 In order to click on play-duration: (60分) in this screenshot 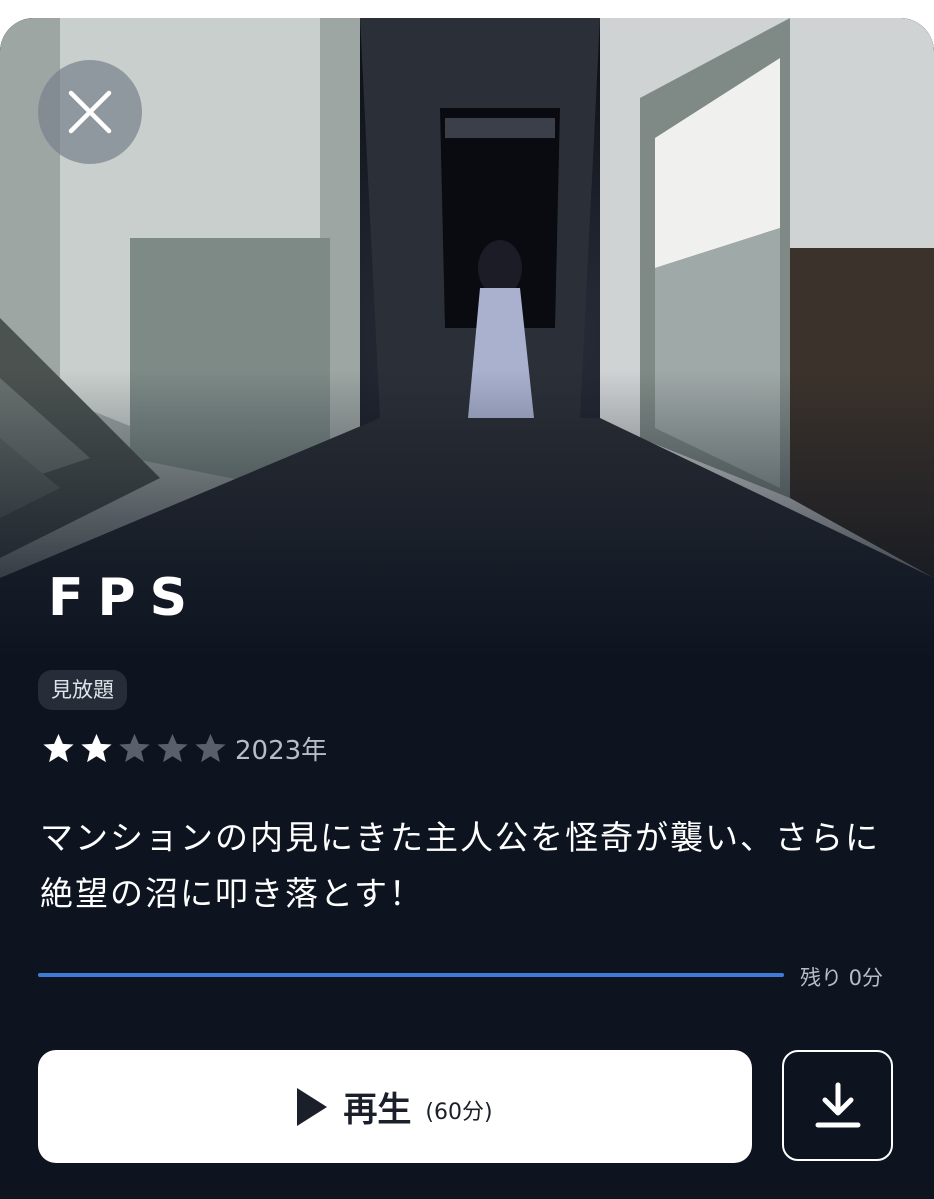, I will do `click(459, 1112)`.